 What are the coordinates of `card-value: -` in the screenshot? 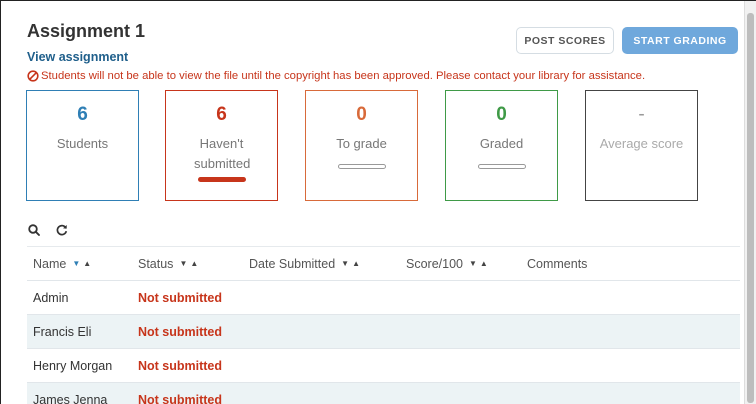 It's located at (641, 114).